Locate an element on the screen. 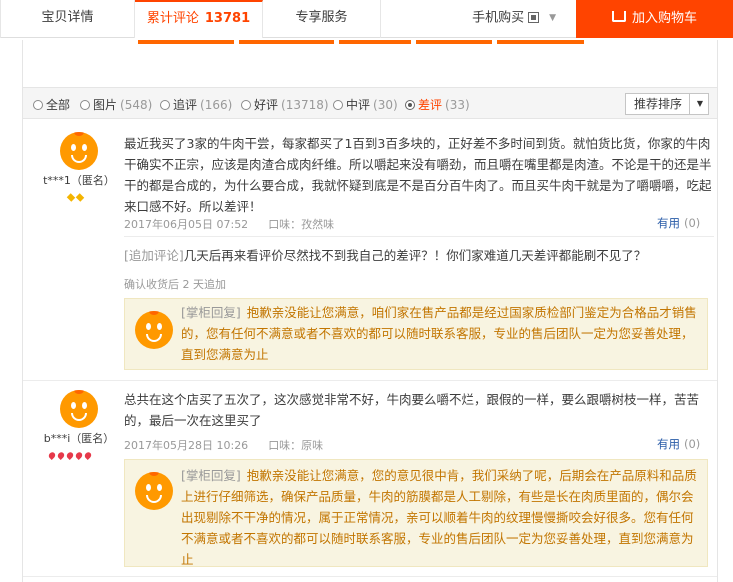 The image size is (733, 582). add-to-cart-label: 加入购物车 is located at coordinates (664, 18).